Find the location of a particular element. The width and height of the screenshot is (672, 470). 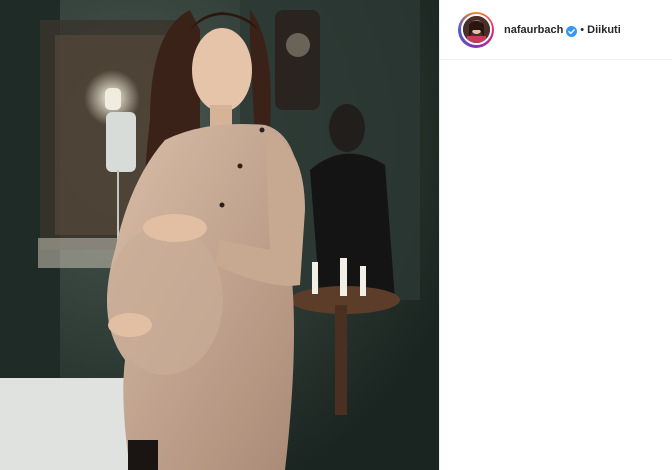

avatar is located at coordinates (476, 29).